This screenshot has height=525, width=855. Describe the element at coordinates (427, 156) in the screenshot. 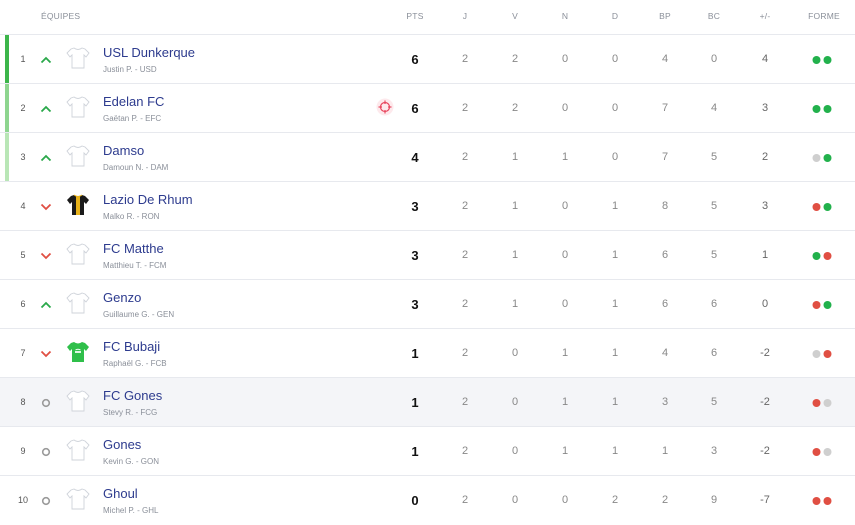

I see `table-row: 3 Damso Damoun N. - DAM 4 2 1 1 0 7 5 2` at that location.